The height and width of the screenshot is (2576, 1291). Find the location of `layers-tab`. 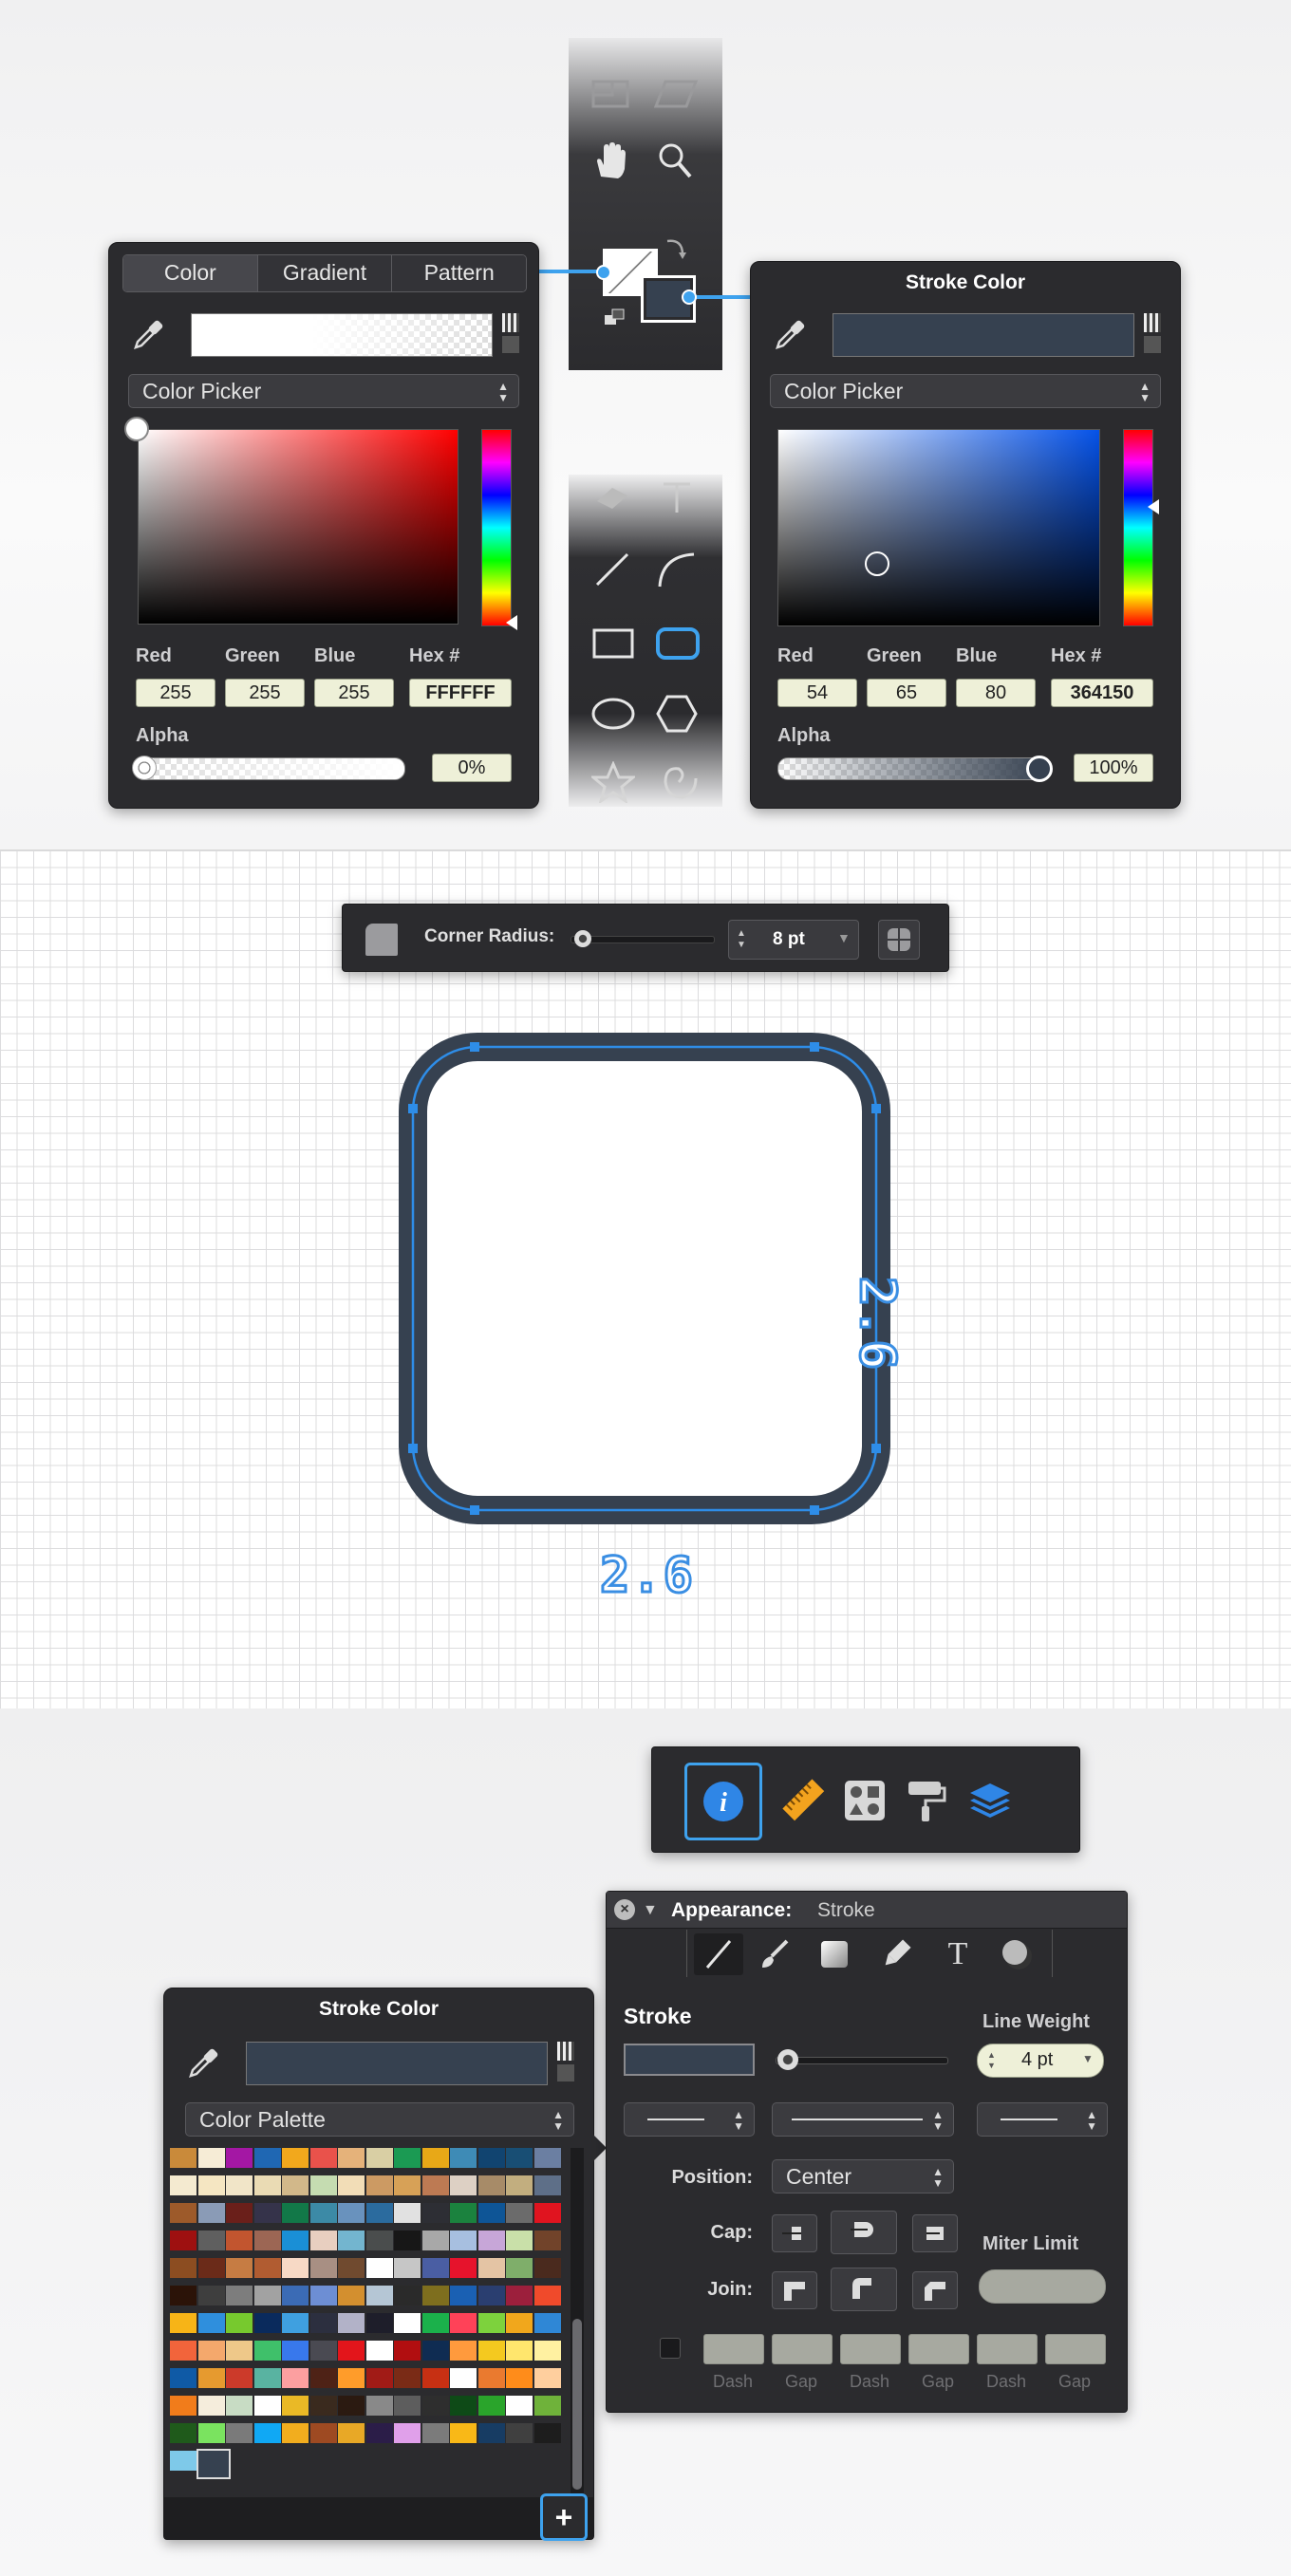

layers-tab is located at coordinates (990, 1800).